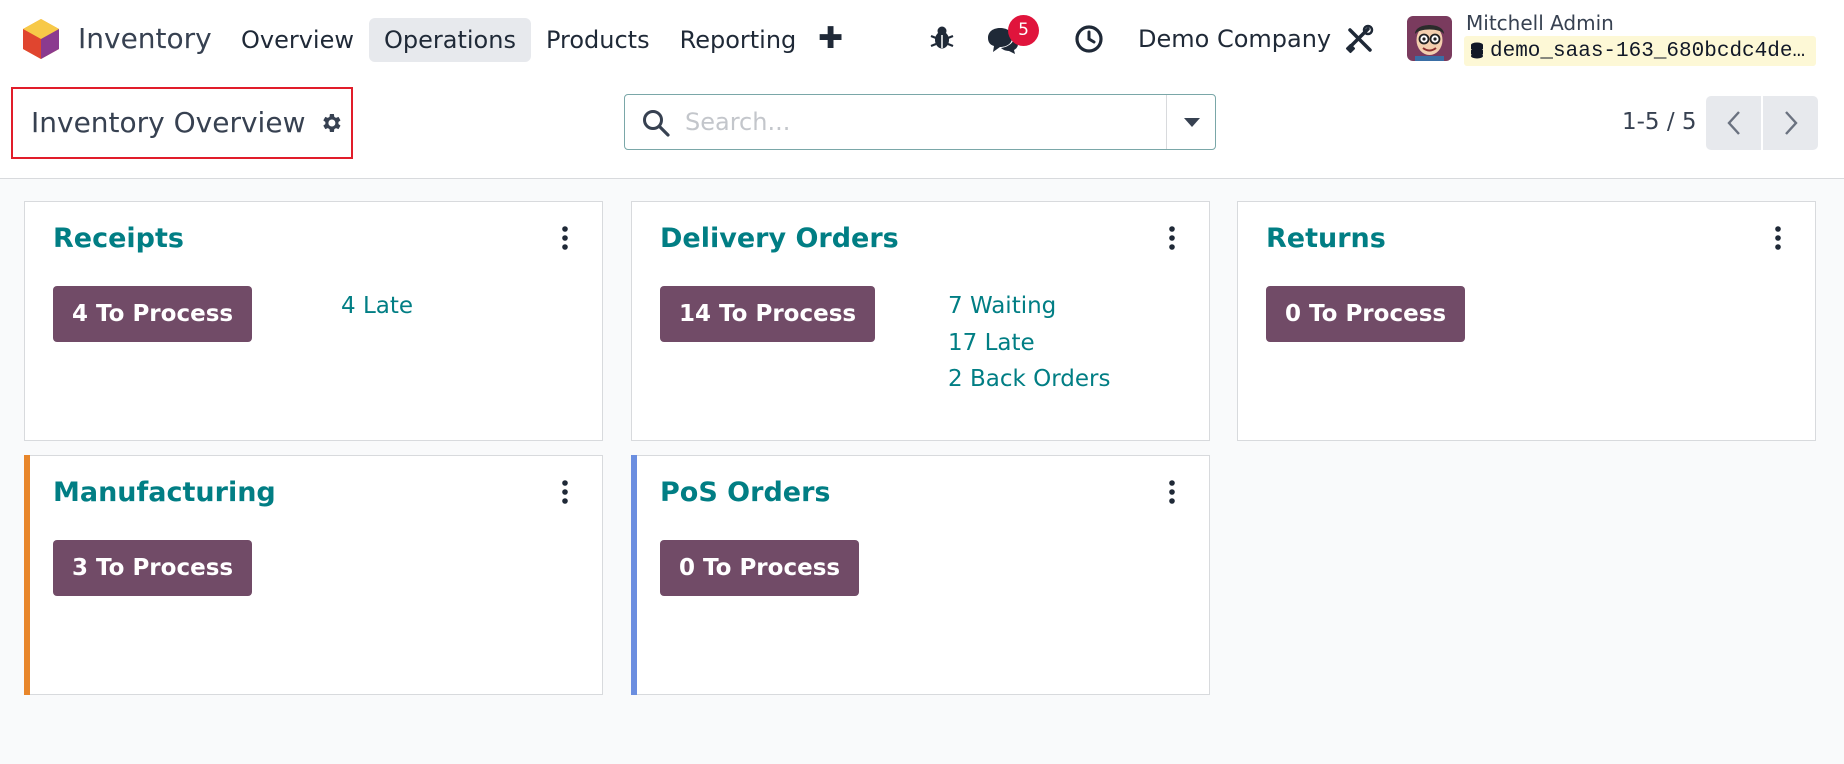  Describe the element at coordinates (1477, 50) in the screenshot. I see `database-icon` at that location.